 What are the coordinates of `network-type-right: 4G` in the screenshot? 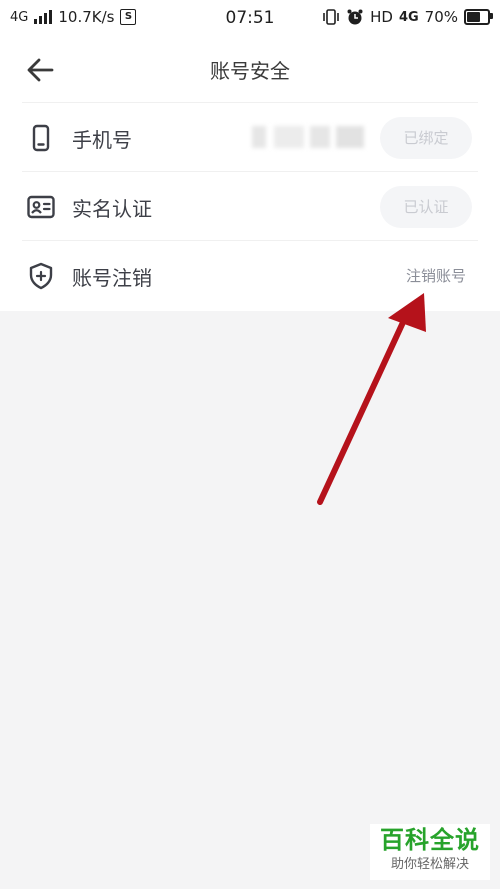 It's located at (408, 17).